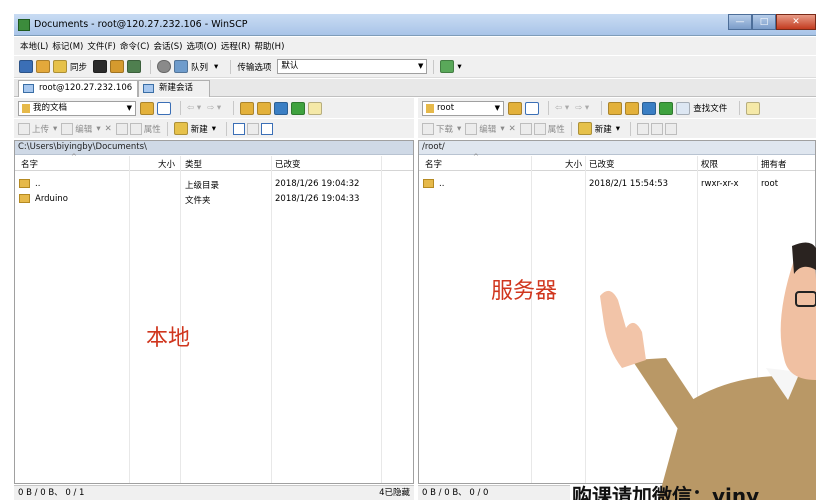 This screenshot has height=500, width=816. What do you see at coordinates (193, 164) in the screenshot?
I see `col-type: 类型` at bounding box center [193, 164].